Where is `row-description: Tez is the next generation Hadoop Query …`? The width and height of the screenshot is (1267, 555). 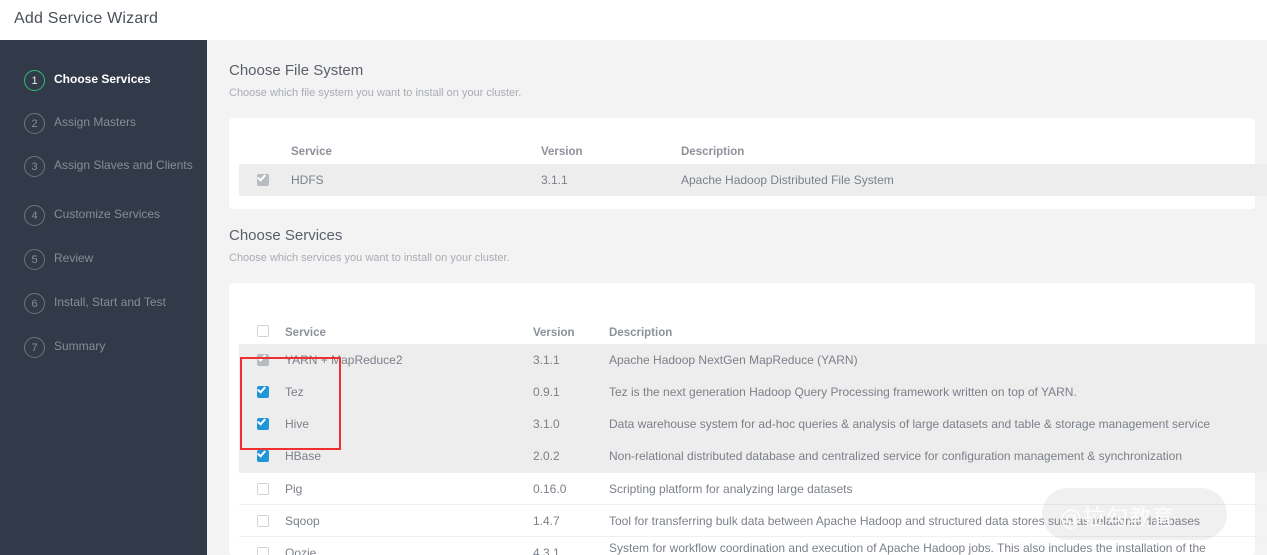 row-description: Tez is the next generation Hadoop Query … is located at coordinates (843, 392).